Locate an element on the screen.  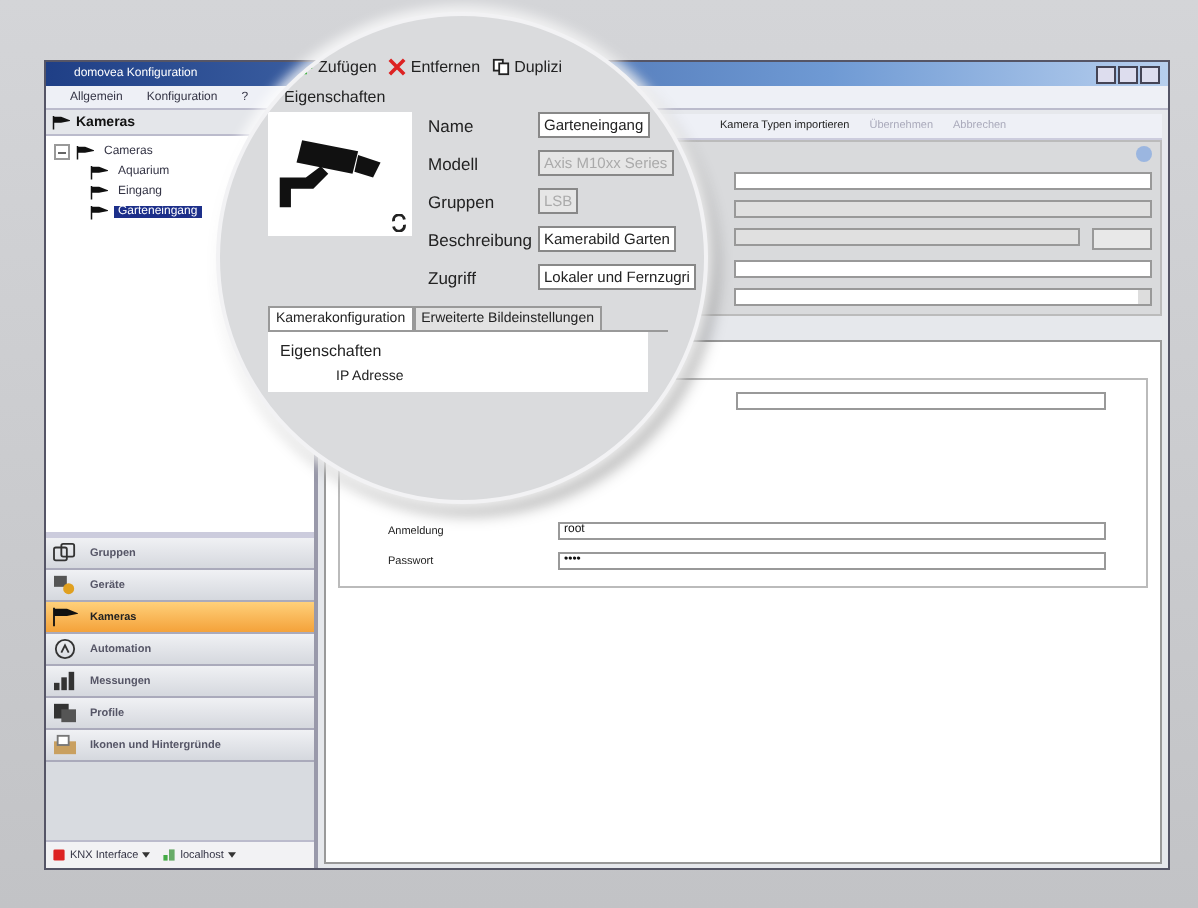
dropdown-field is located at coordinates (943, 297).